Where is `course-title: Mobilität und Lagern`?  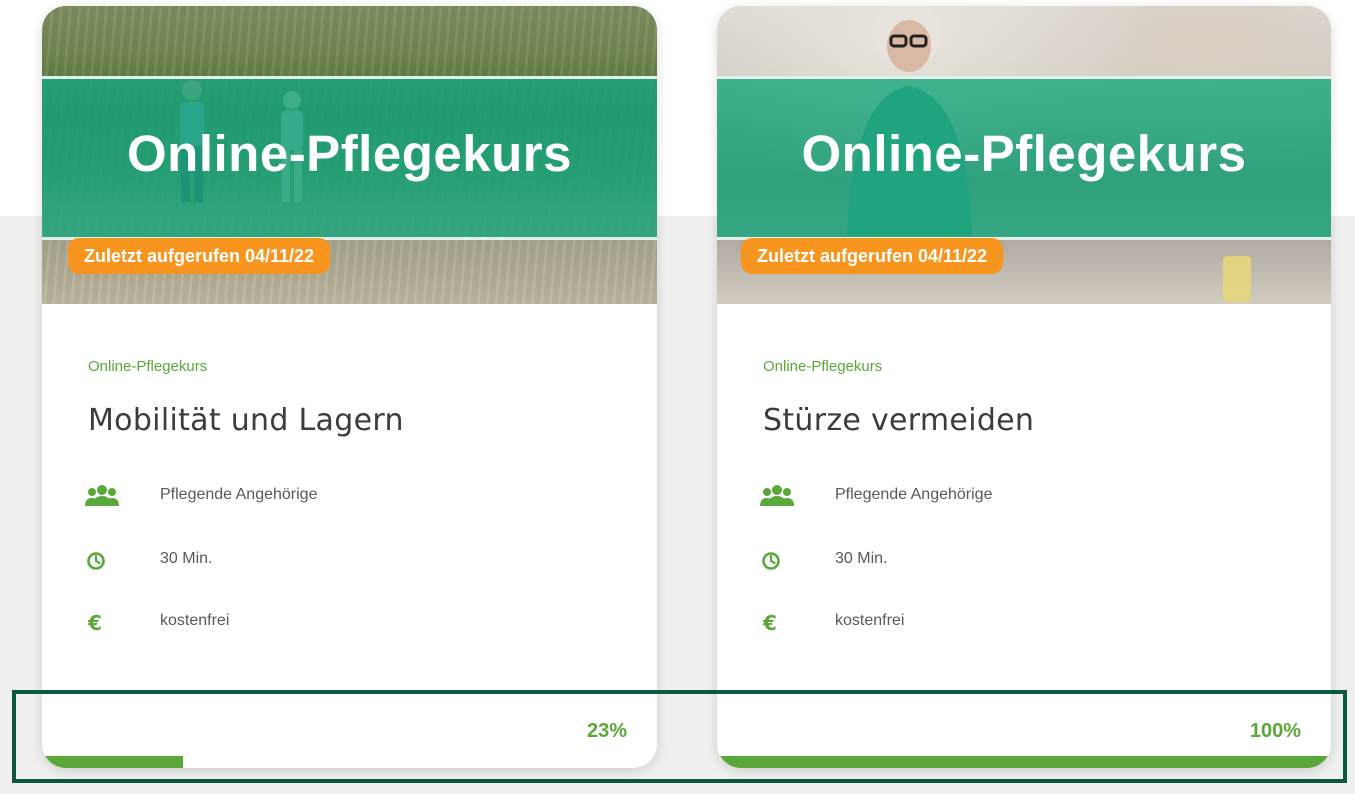 course-title: Mobilität und Lagern is located at coordinates (246, 420).